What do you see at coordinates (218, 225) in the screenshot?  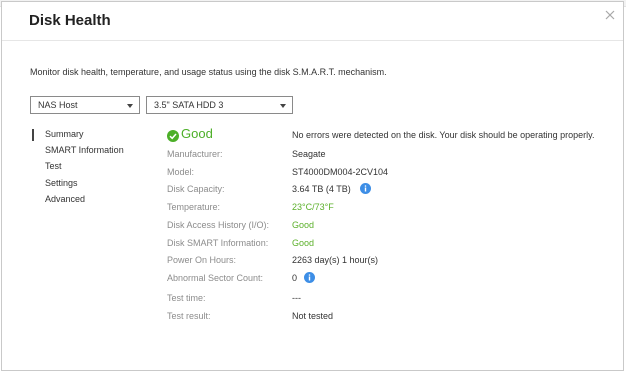 I see `disk-access-history-label: Disk Access History (I/O):` at bounding box center [218, 225].